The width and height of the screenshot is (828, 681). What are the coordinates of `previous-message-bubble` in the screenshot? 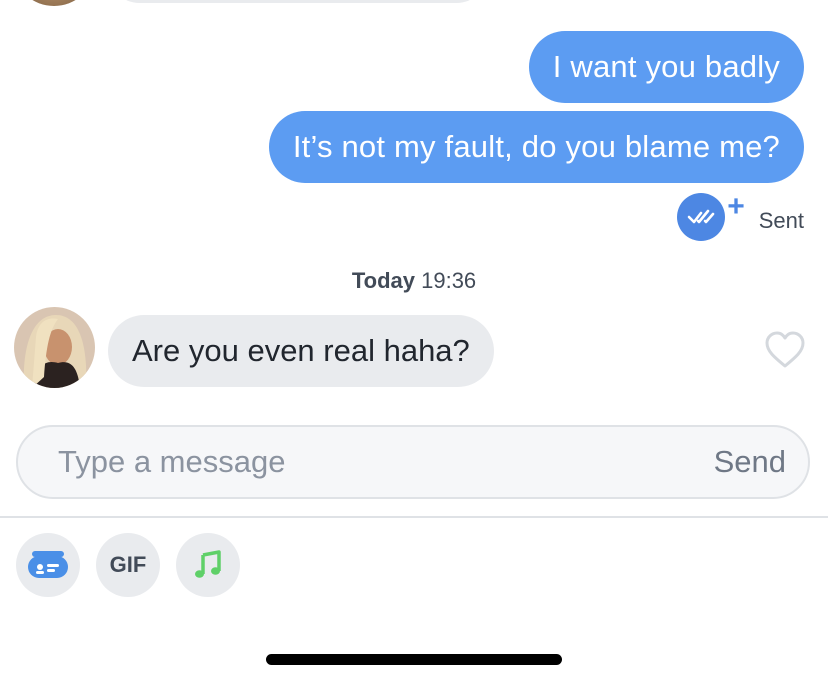 It's located at (298, 1).